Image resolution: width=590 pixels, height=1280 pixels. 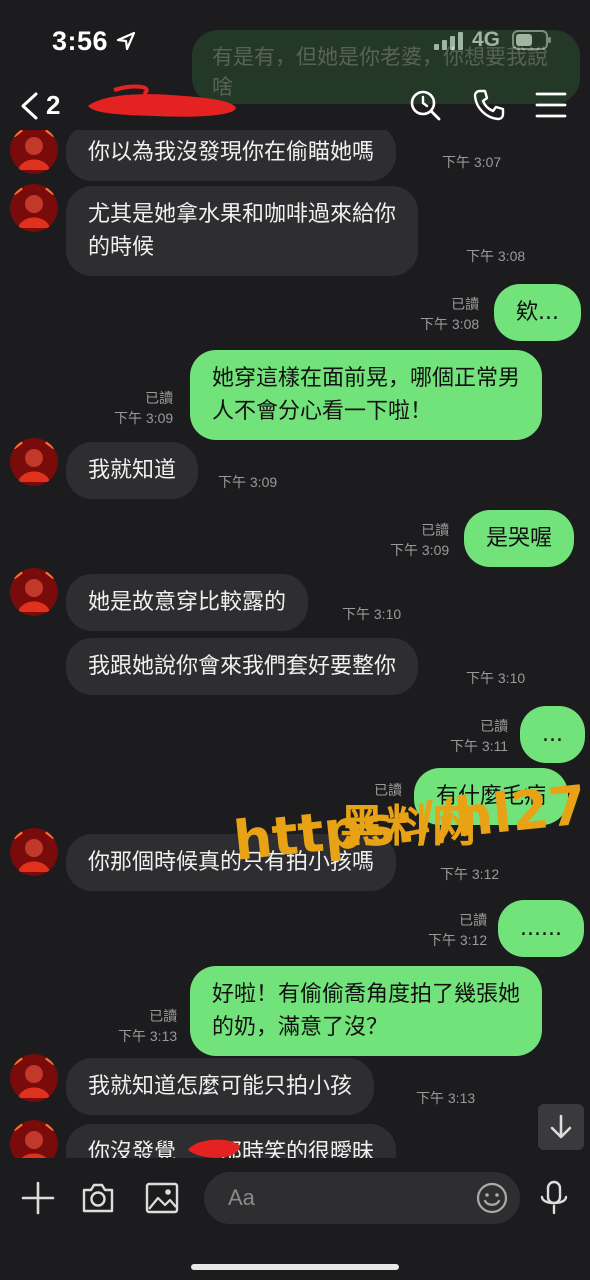 What do you see at coordinates (457, 930) in the screenshot?
I see `message-meta: 已讀下午 3:12` at bounding box center [457, 930].